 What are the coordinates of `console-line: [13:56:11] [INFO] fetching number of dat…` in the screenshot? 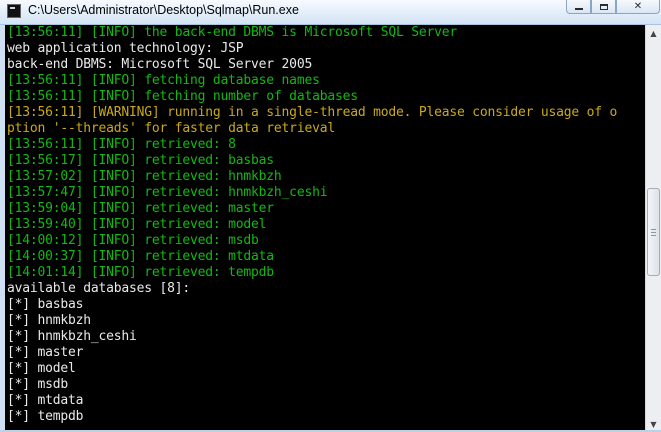 It's located at (182, 96).